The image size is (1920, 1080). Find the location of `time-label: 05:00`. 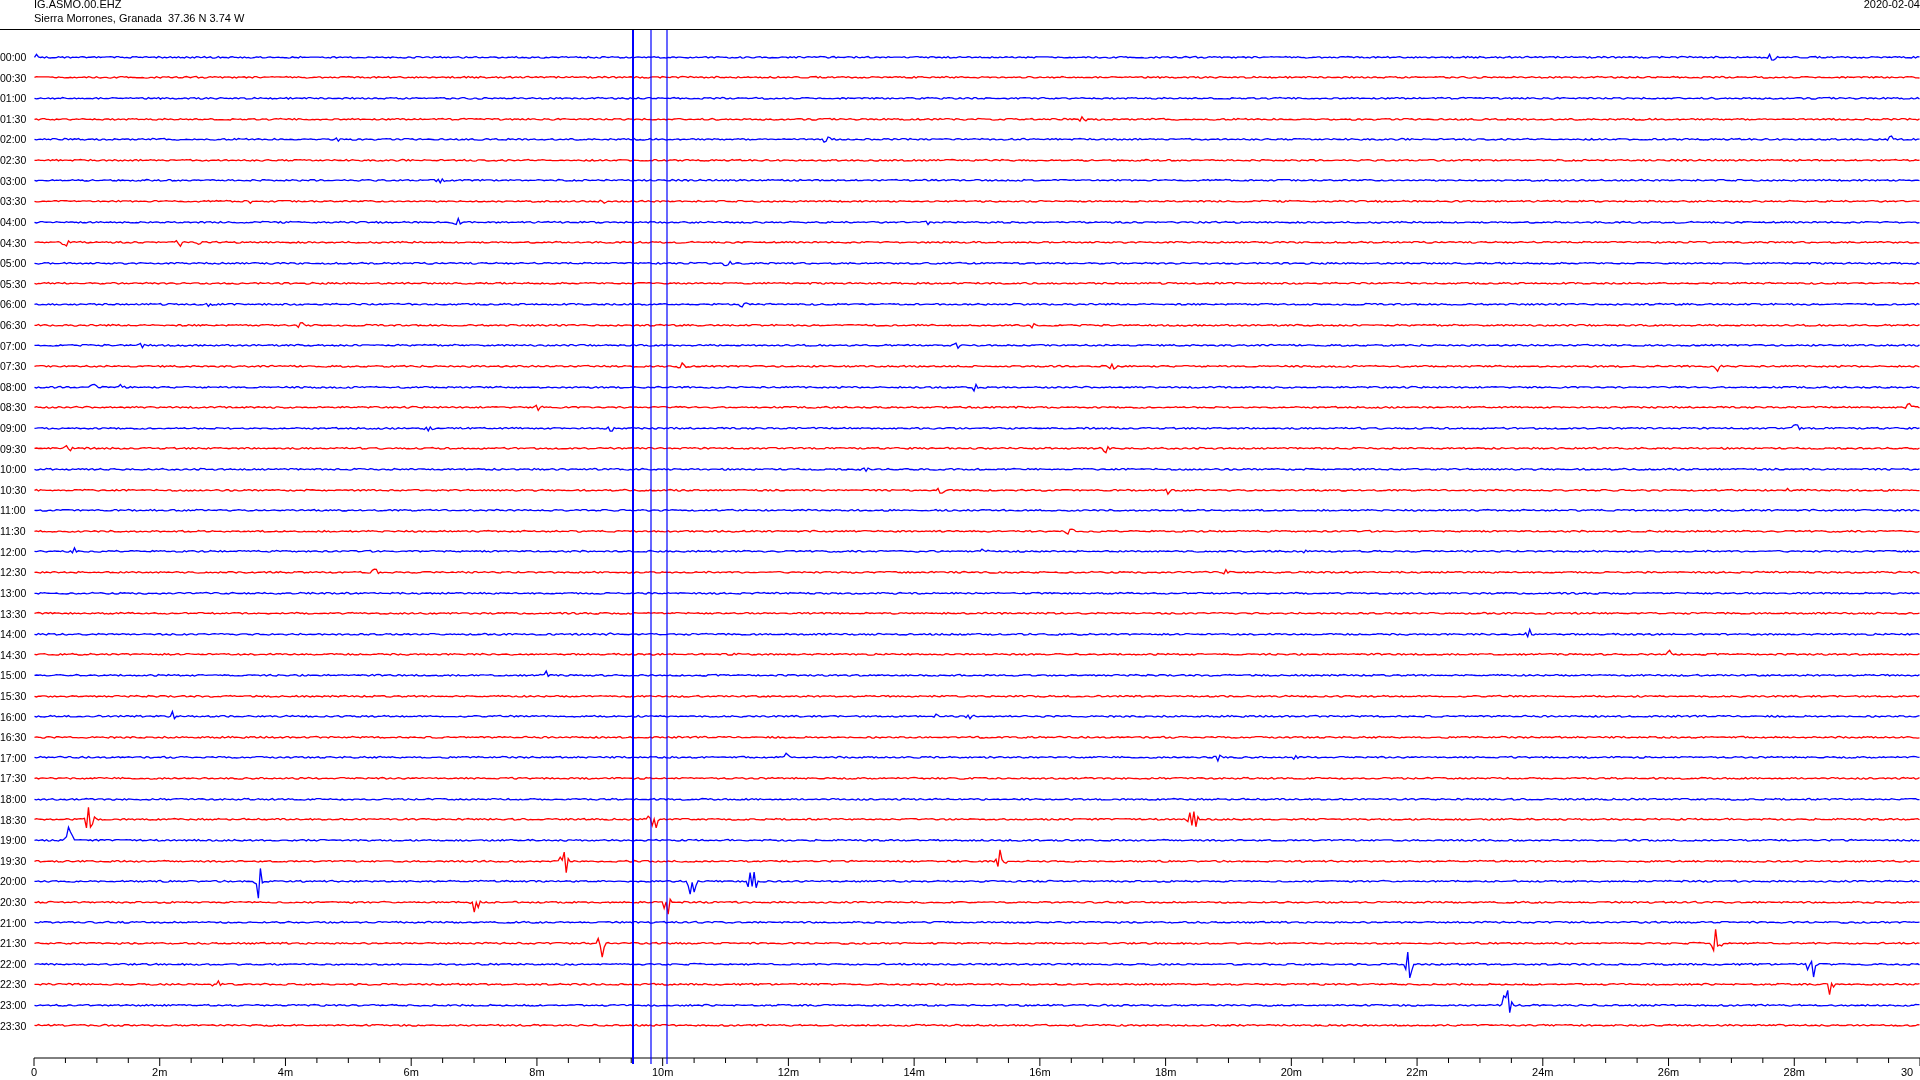

time-label: 05:00 is located at coordinates (14, 263).